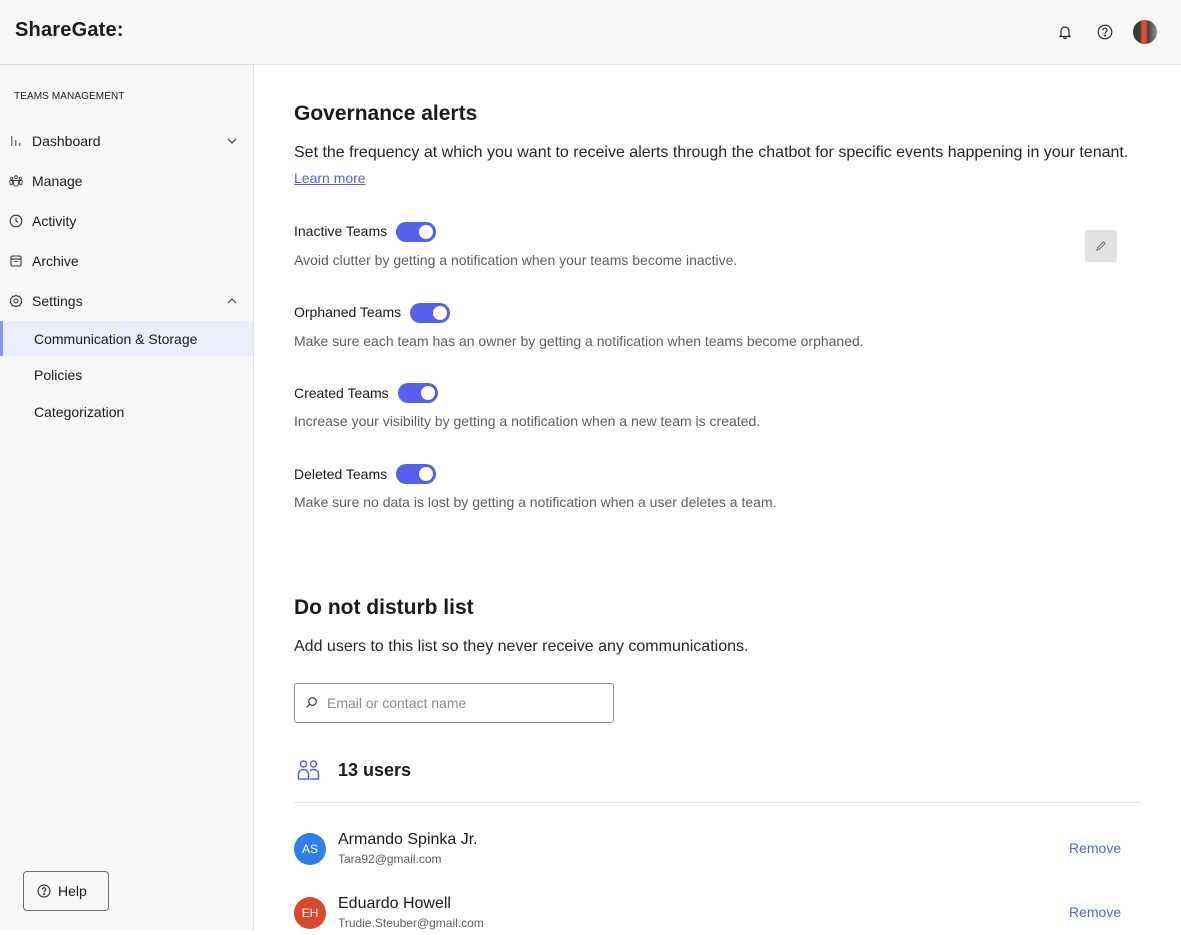 The height and width of the screenshot is (935, 1181). I want to click on sidebar-subitem-categorization: Categorization, so click(126, 411).